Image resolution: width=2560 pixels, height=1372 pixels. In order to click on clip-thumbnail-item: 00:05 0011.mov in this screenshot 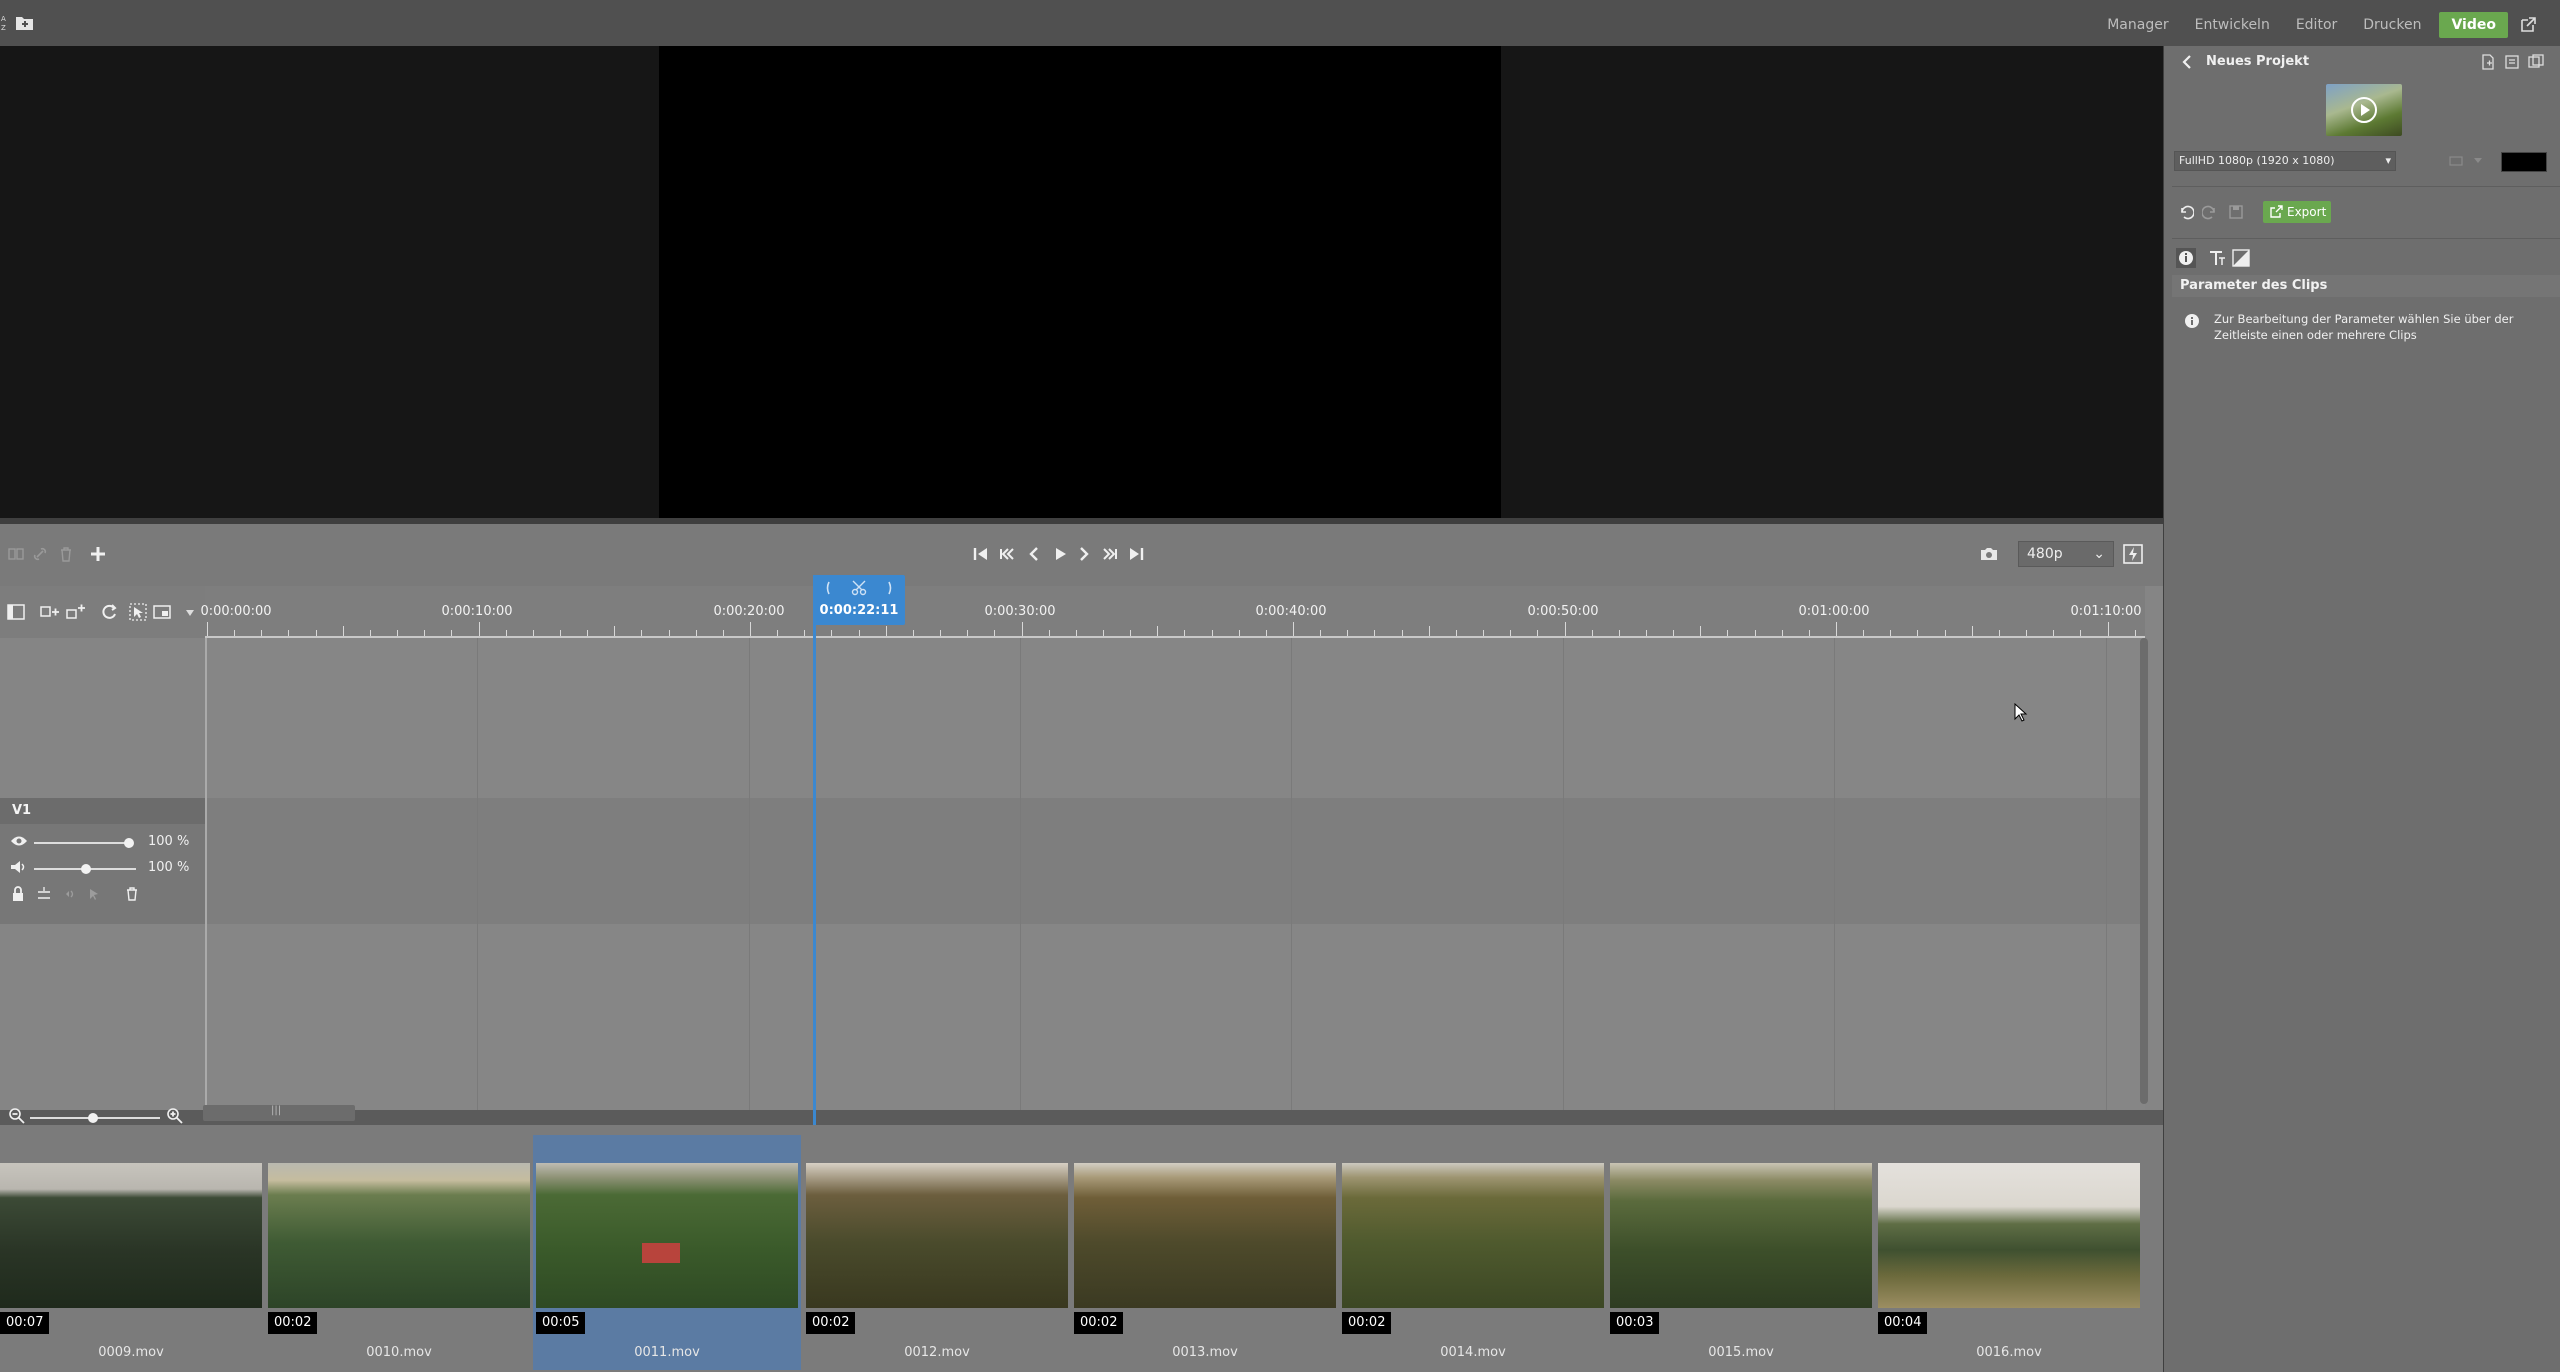, I will do `click(667, 1252)`.